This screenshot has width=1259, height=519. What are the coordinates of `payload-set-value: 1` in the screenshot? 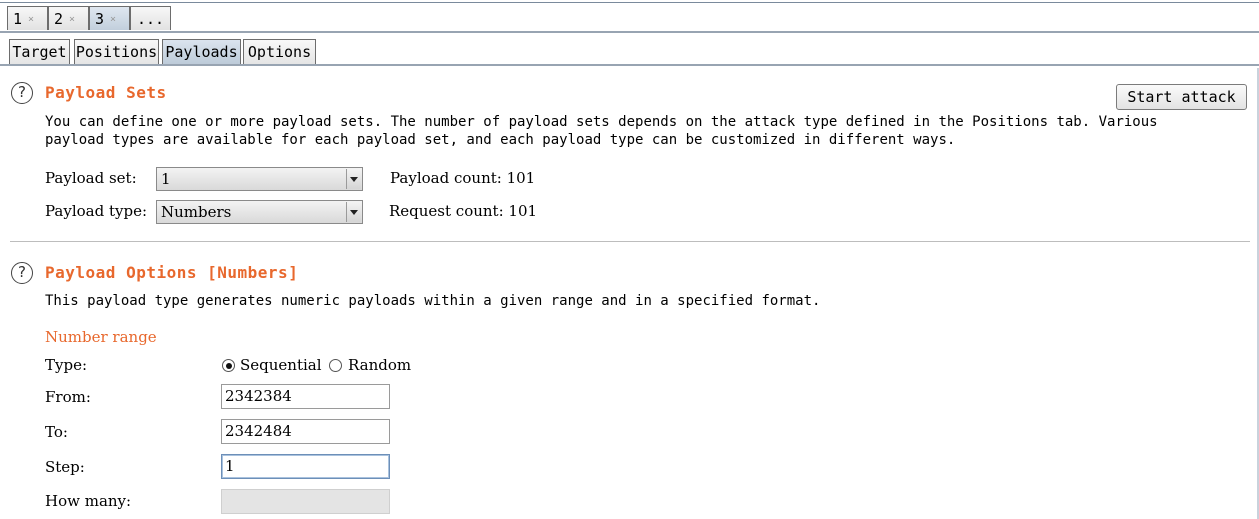 It's located at (166, 179).